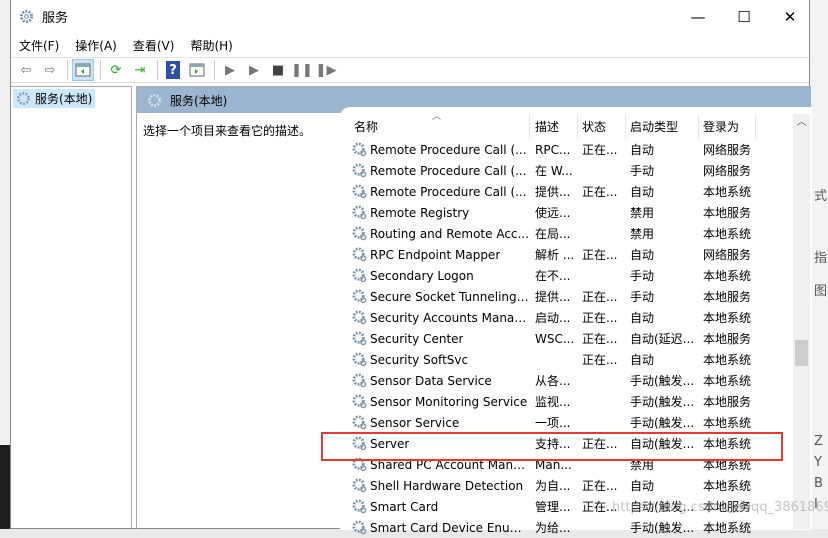 This screenshot has width=828, height=538. Describe the element at coordinates (54, 98) in the screenshot. I see `tree-node-services-local: 服务(本地)` at that location.